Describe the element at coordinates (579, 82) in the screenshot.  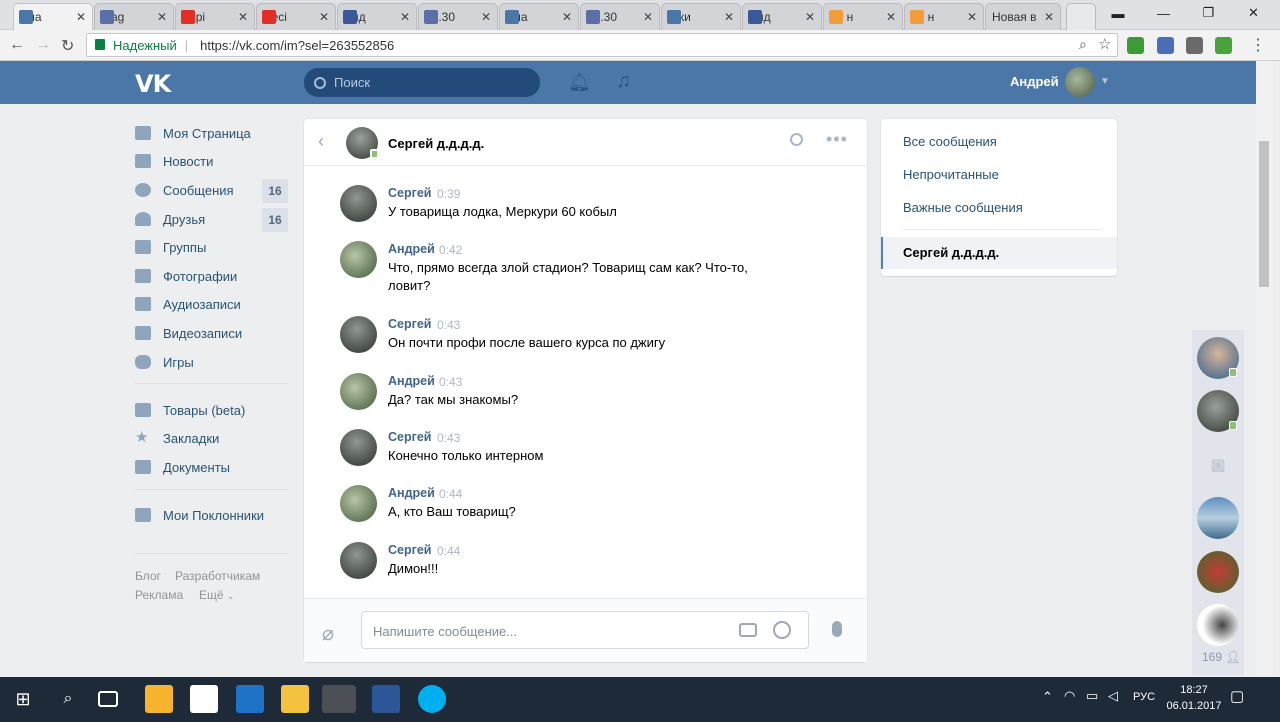
I see `notifications-bell-icon: 🔔︎` at that location.